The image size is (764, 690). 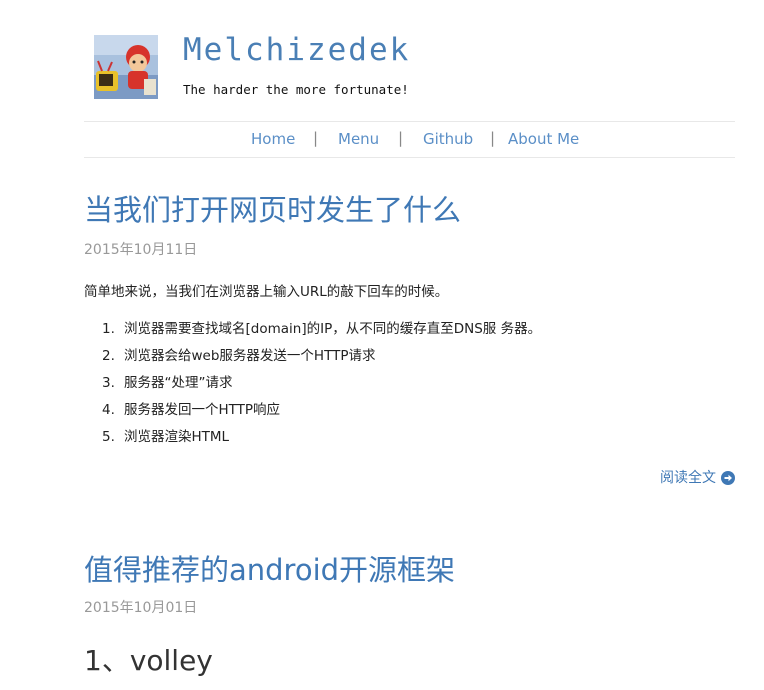 What do you see at coordinates (272, 210) in the screenshot?
I see `post-title-link: 当我们打开网页时发生了什么` at bounding box center [272, 210].